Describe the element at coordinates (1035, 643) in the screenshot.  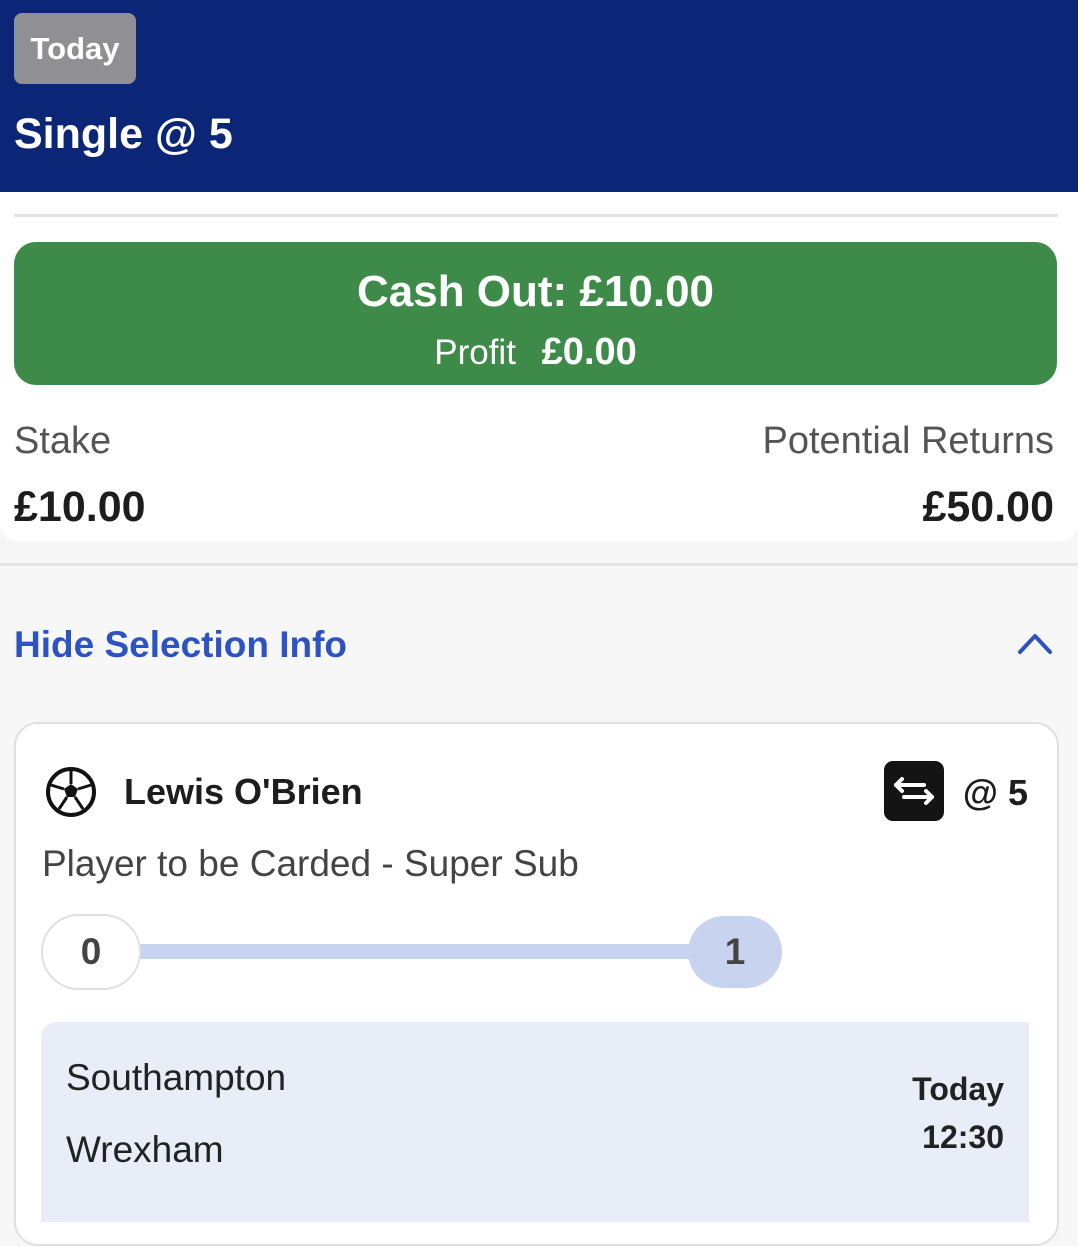
I see `chevron-up-icon` at that location.